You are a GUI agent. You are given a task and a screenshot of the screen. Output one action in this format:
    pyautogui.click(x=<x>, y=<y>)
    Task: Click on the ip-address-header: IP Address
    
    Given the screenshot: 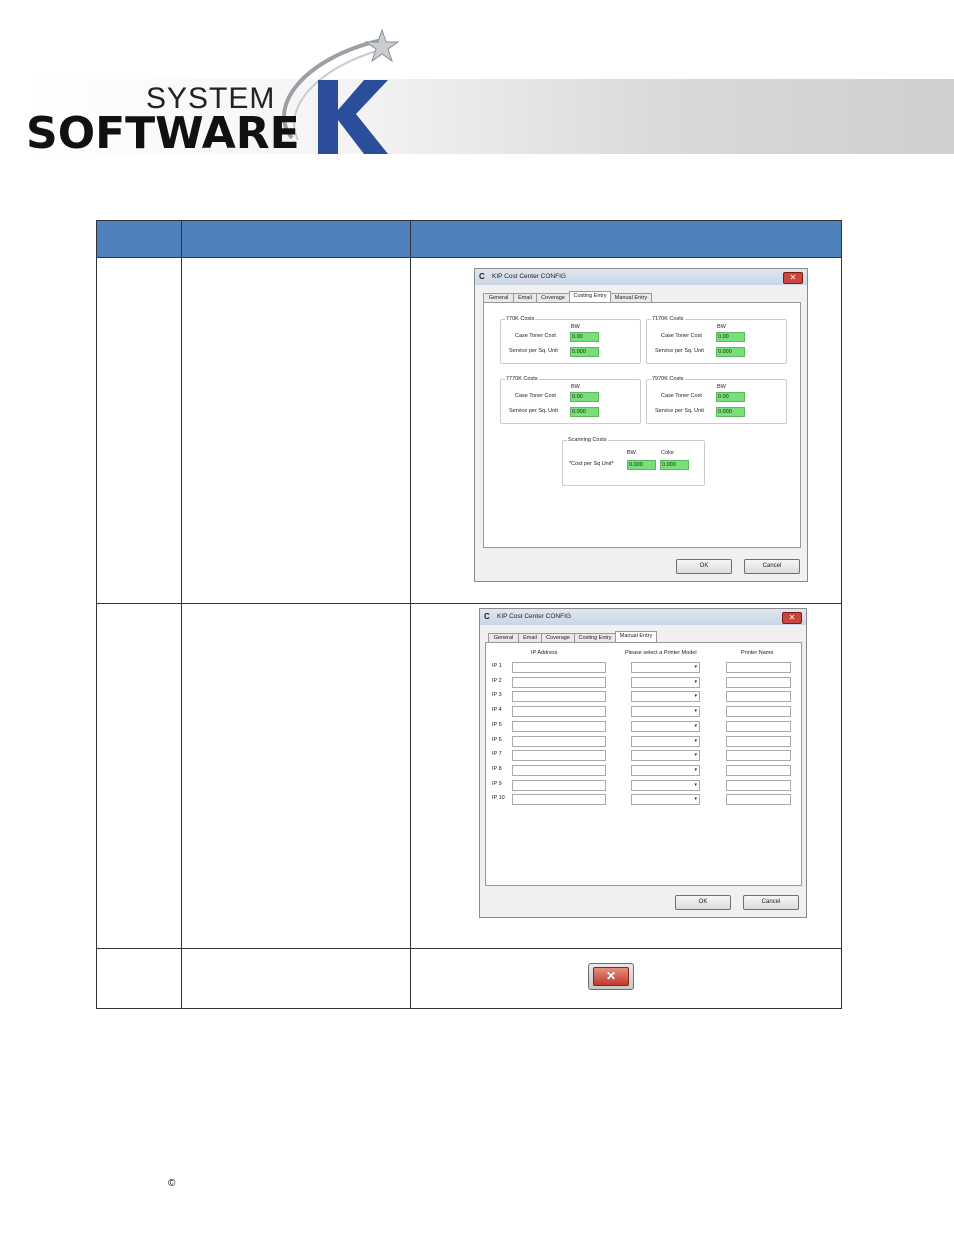 What is the action you would take?
    pyautogui.click(x=544, y=653)
    